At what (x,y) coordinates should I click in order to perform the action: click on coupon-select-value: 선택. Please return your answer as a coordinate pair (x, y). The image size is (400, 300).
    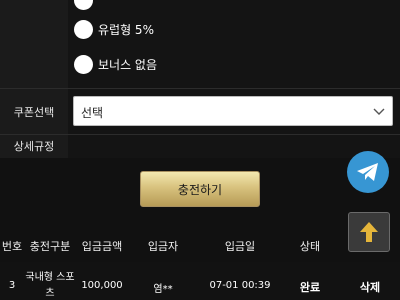
    Looking at the image, I should click on (92, 113).